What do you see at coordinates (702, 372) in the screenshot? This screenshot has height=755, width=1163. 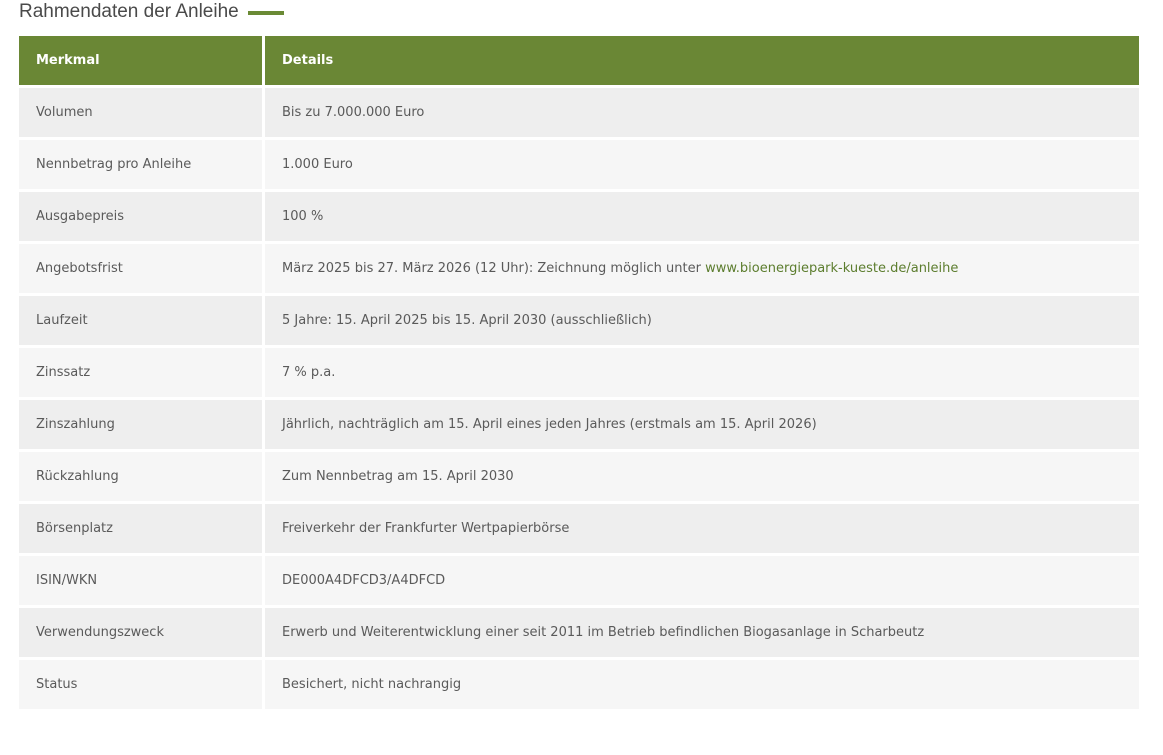 I see `row-value: 7 % p.a.` at bounding box center [702, 372].